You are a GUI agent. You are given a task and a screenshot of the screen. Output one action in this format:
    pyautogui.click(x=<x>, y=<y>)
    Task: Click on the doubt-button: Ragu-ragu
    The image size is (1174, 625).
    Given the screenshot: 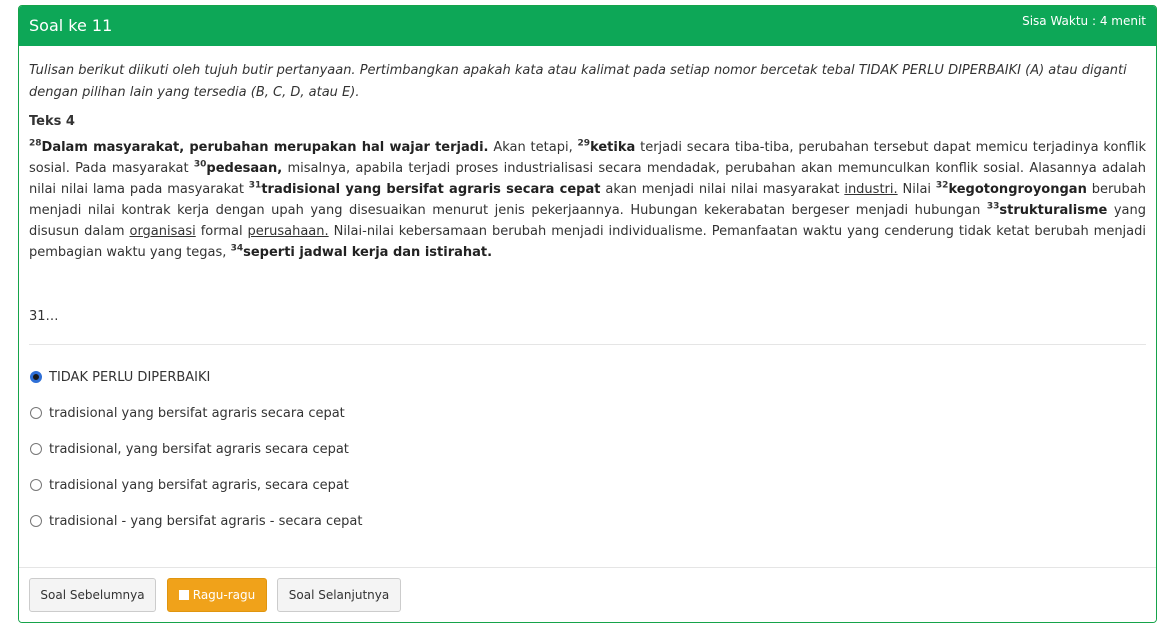 What is the action you would take?
    pyautogui.click(x=217, y=595)
    